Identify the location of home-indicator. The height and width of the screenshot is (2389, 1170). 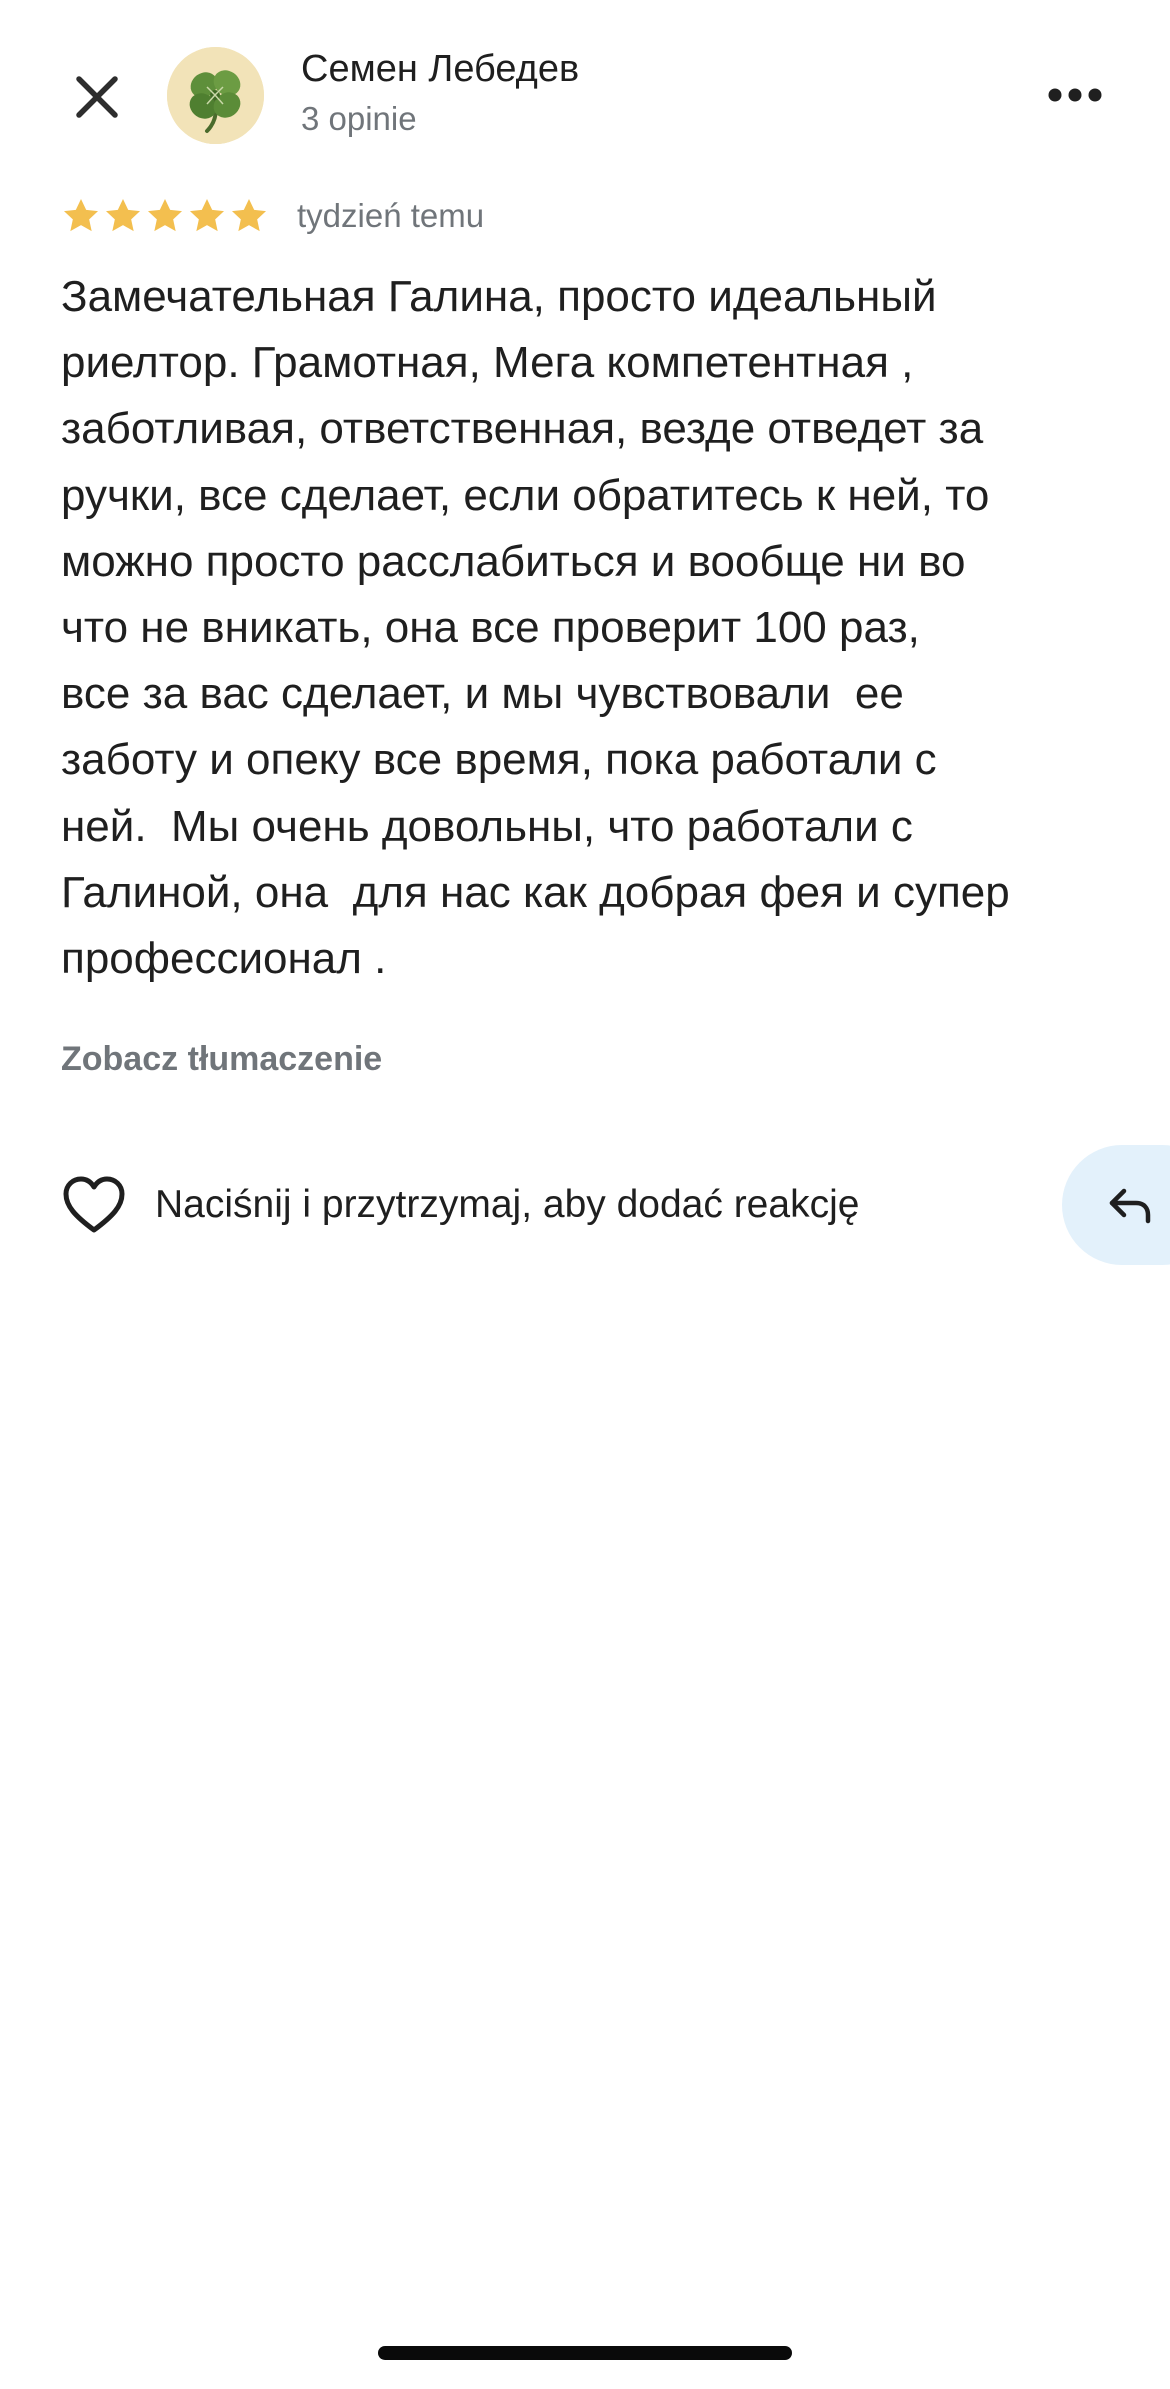
(585, 2353).